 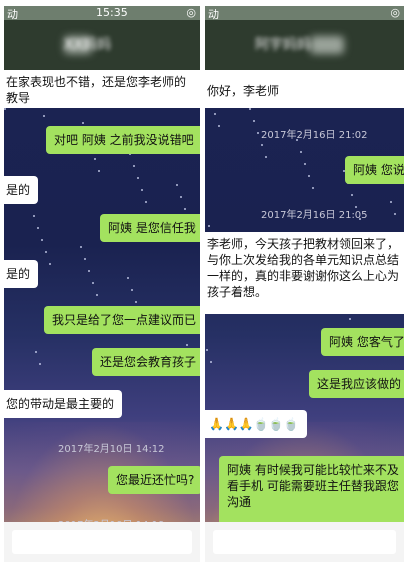 I want to click on message-area-top: 你好，李老师, so click(x=304, y=89).